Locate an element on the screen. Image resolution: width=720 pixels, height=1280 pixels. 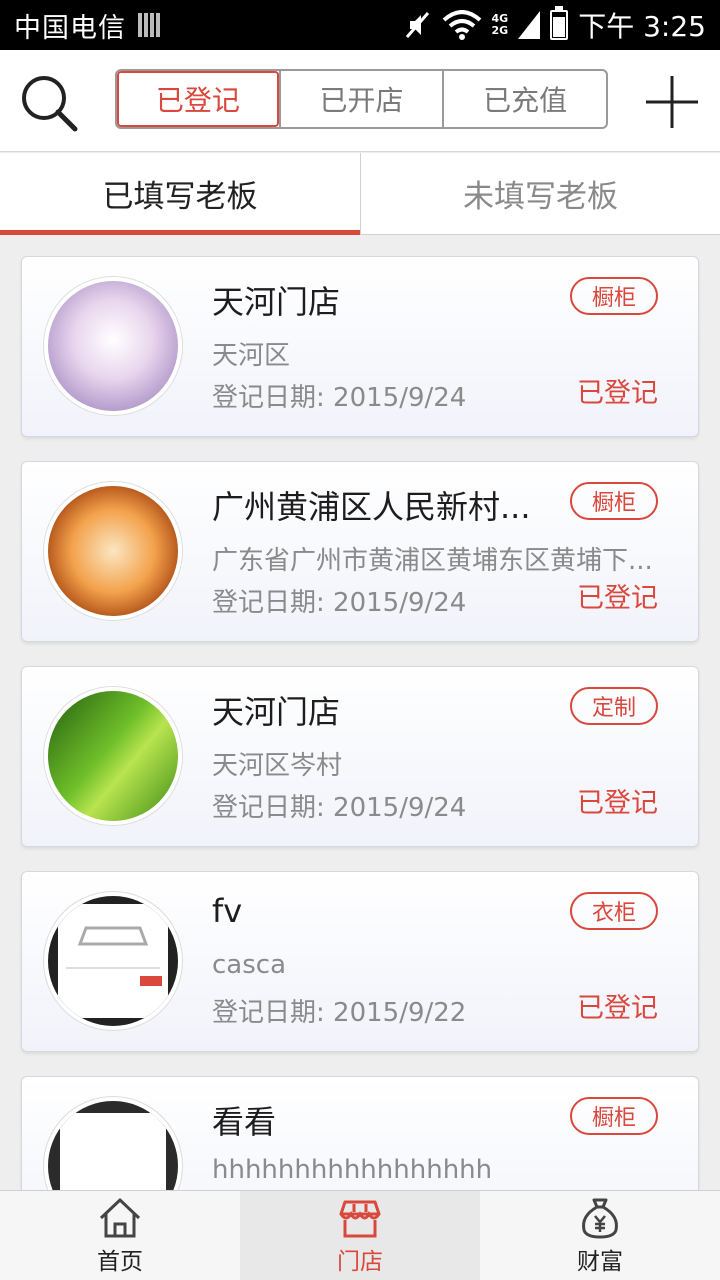
store-address: 天河区岑村 is located at coordinates (277, 766).